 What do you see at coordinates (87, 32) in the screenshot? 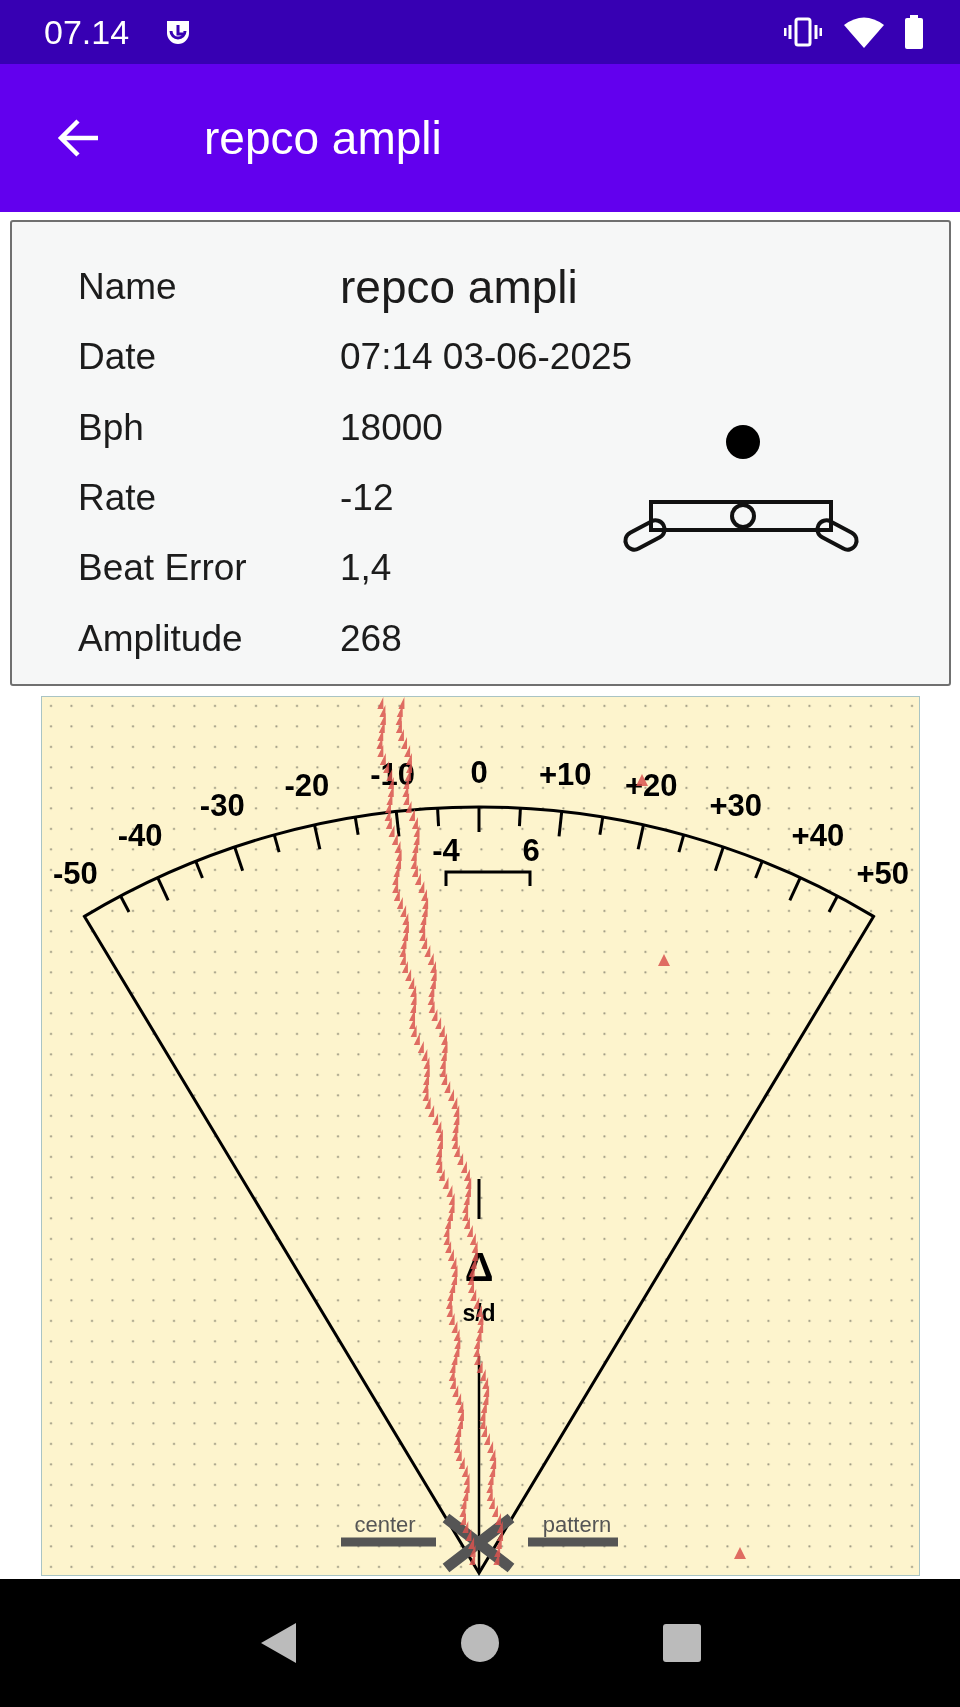
I see `clock-time: 07.14` at bounding box center [87, 32].